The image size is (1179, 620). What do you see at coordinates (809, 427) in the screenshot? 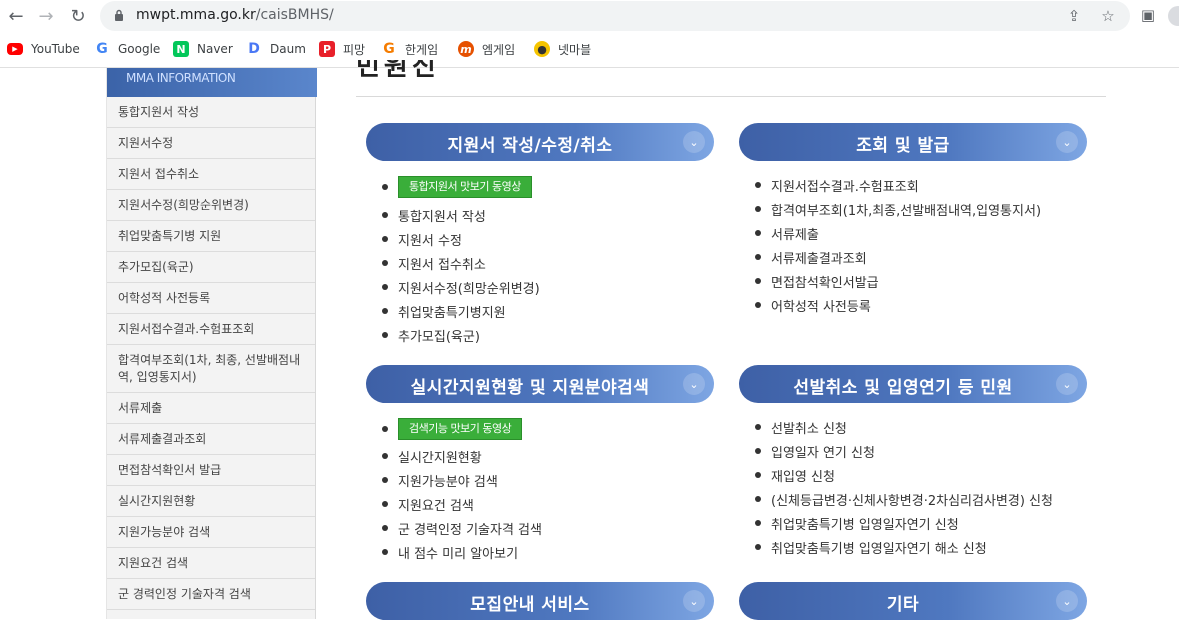
I see `list-item-label: 선발취소 신청` at bounding box center [809, 427].